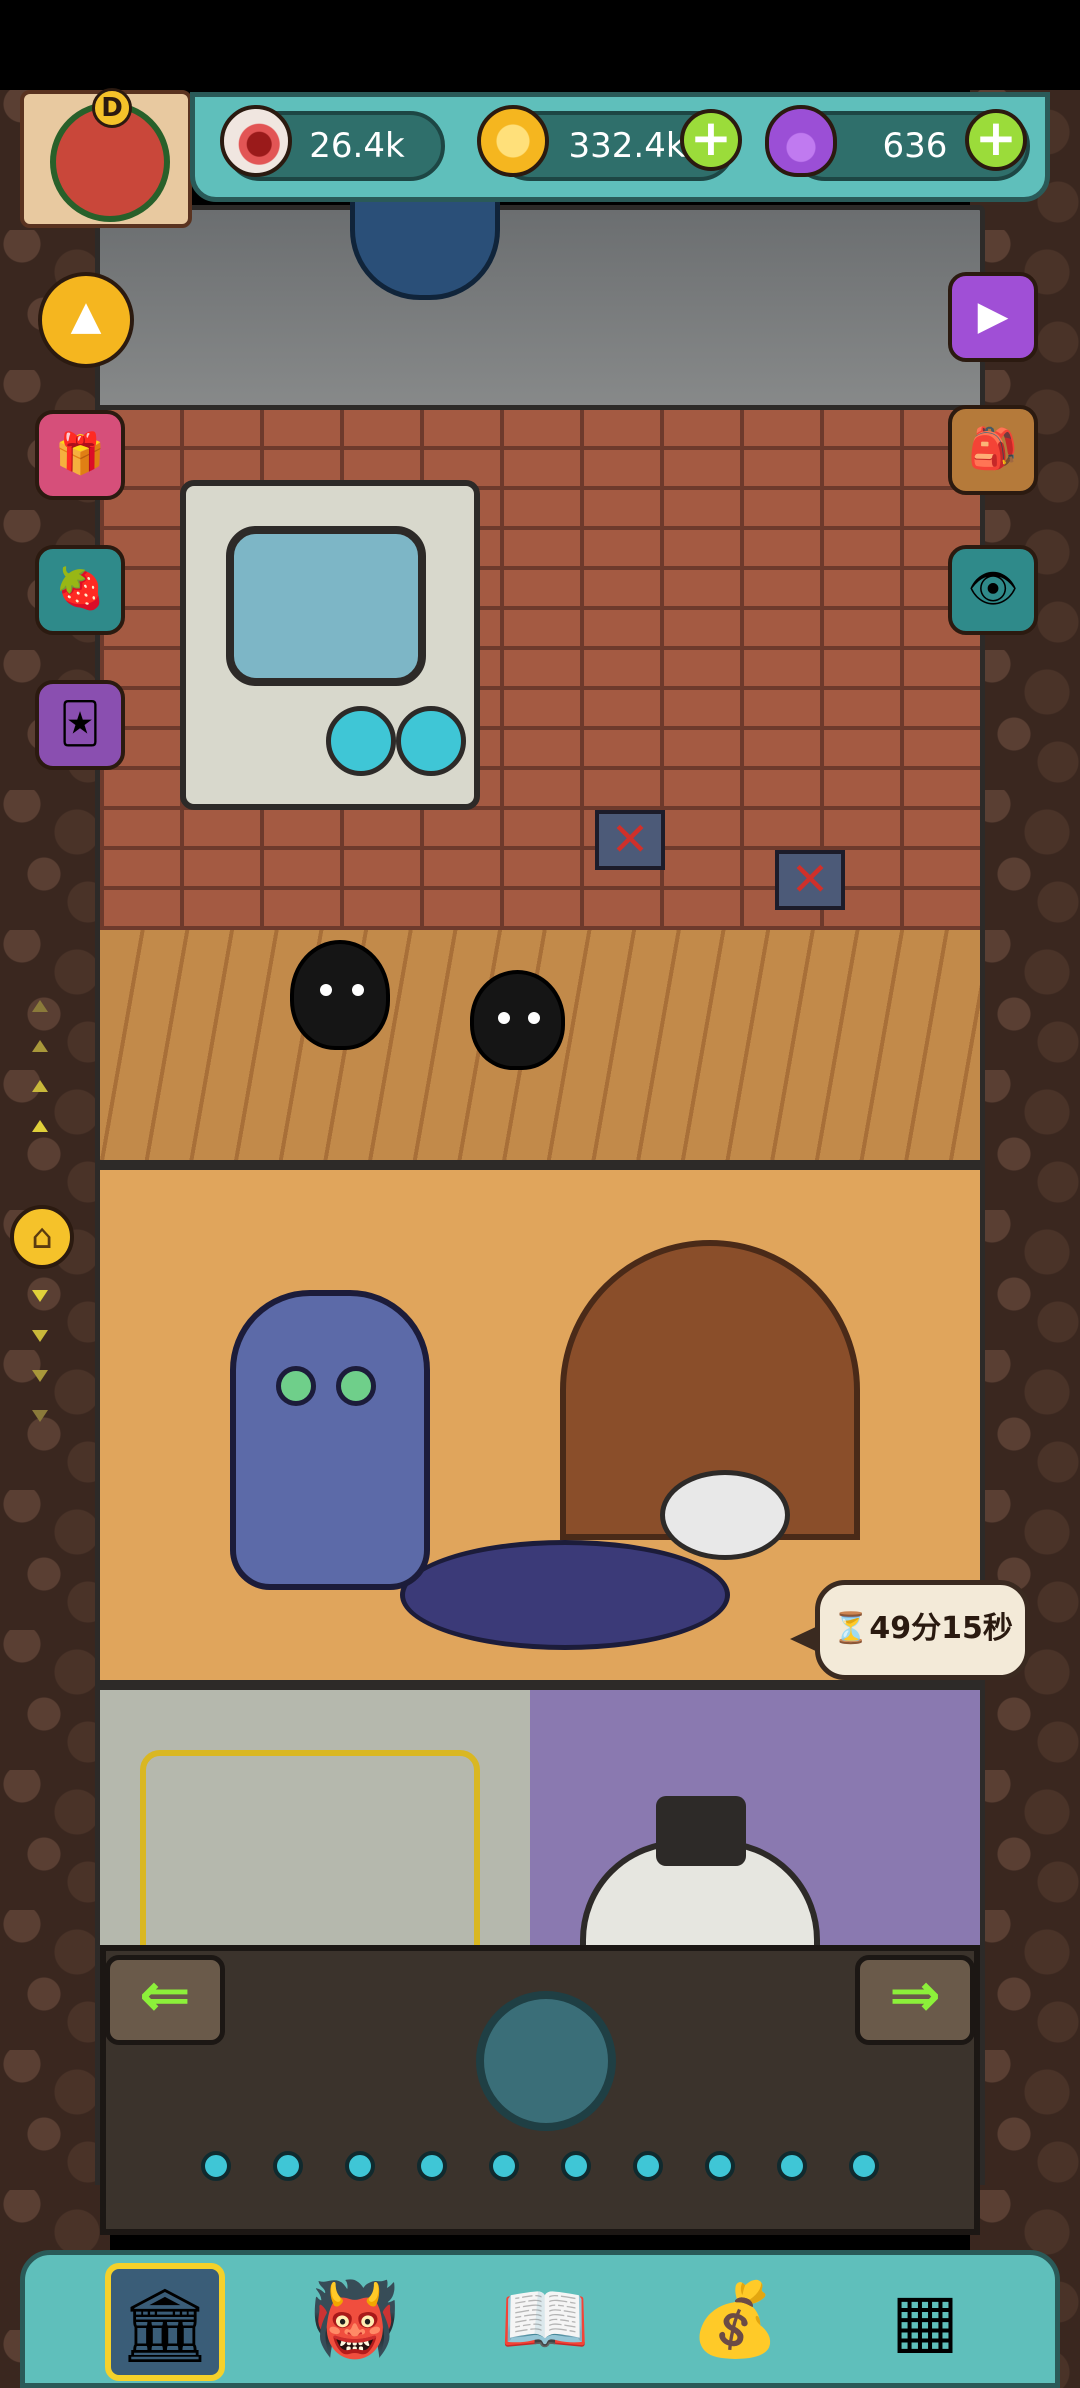  I want to click on book-icon: 📖, so click(545, 2319).